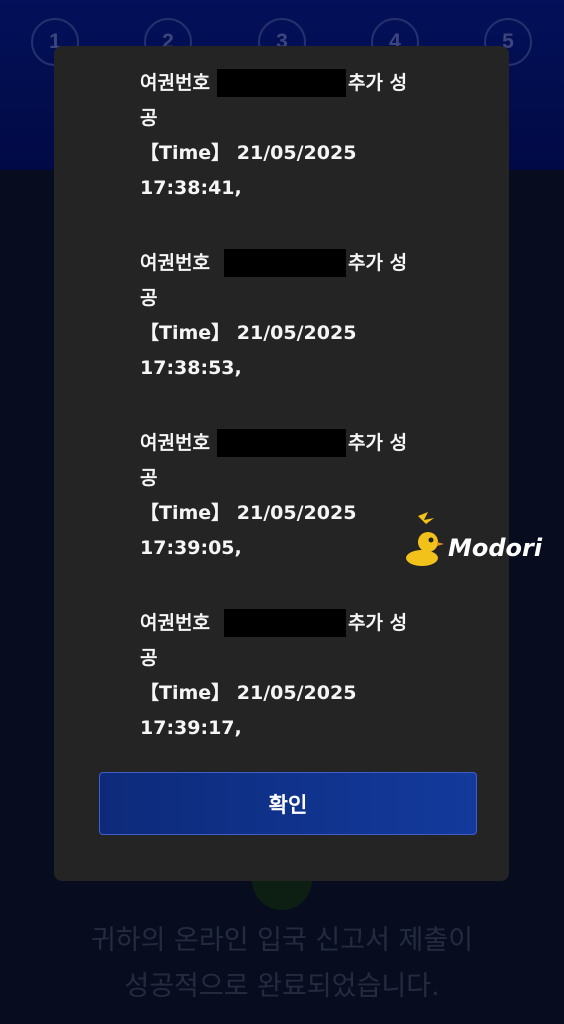 This screenshot has width=564, height=1024. Describe the element at coordinates (290, 136) in the screenshot. I see `list-item: 여권번호 추가 성 공 【Time】 21/05/2025 17:38:41,` at that location.